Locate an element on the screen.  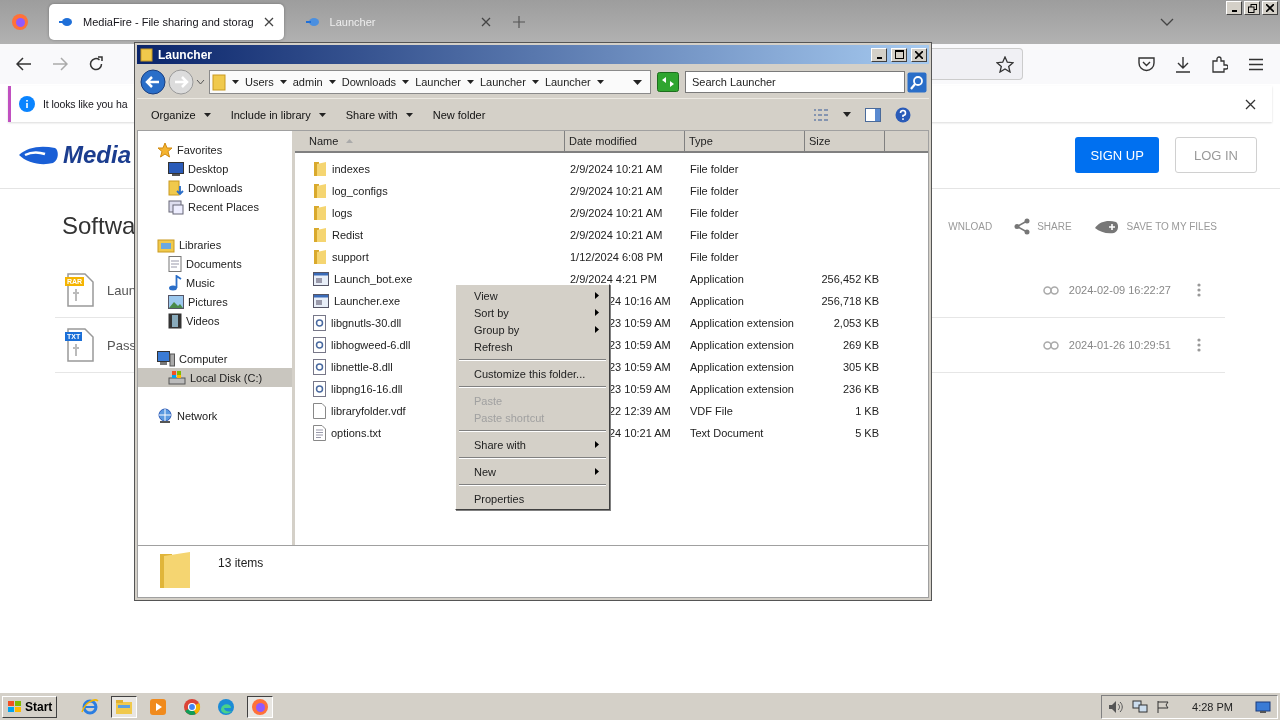
column-header: Date modified is located at coordinates (625, 142).